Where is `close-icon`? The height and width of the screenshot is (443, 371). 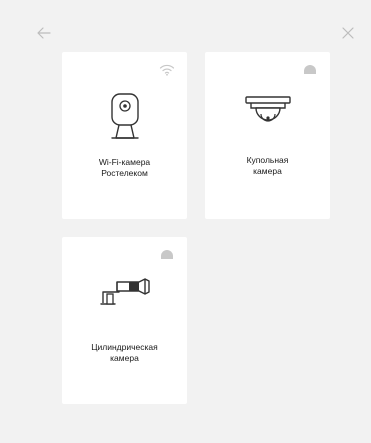
close-icon is located at coordinates (348, 33).